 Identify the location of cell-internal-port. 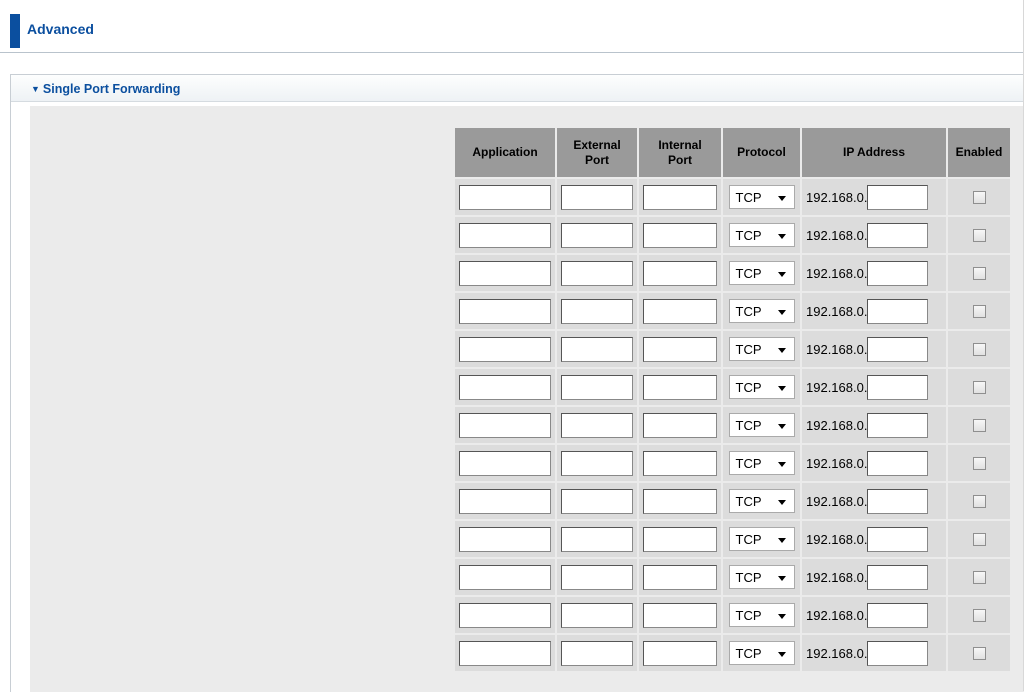
(680, 197).